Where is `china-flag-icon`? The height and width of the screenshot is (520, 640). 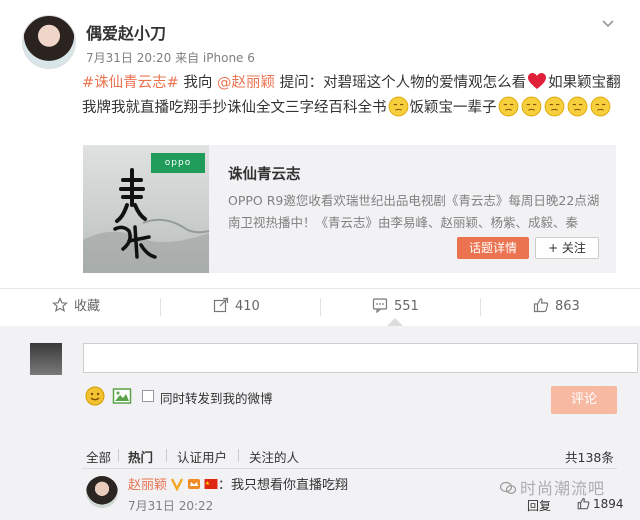 china-flag-icon is located at coordinates (211, 484).